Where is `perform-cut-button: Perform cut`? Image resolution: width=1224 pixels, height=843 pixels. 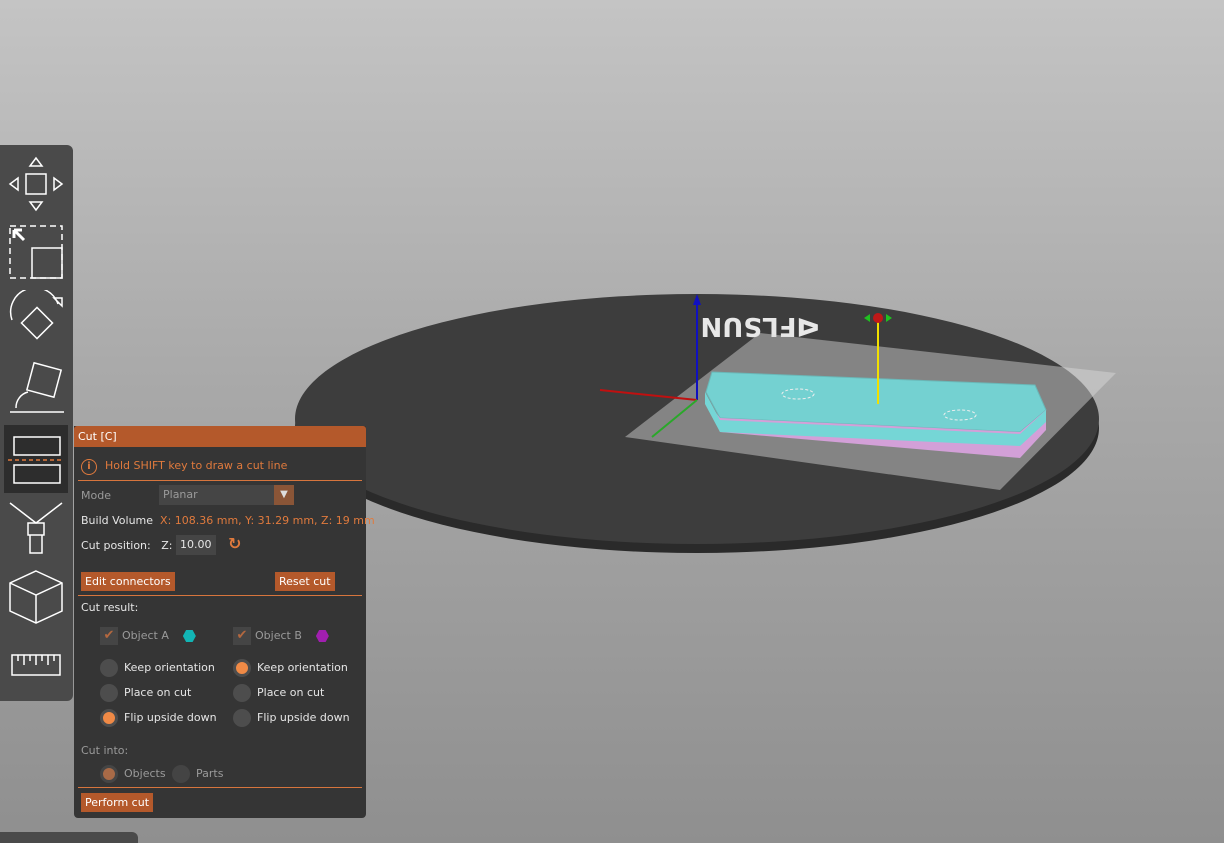 perform-cut-button: Perform cut is located at coordinates (117, 802).